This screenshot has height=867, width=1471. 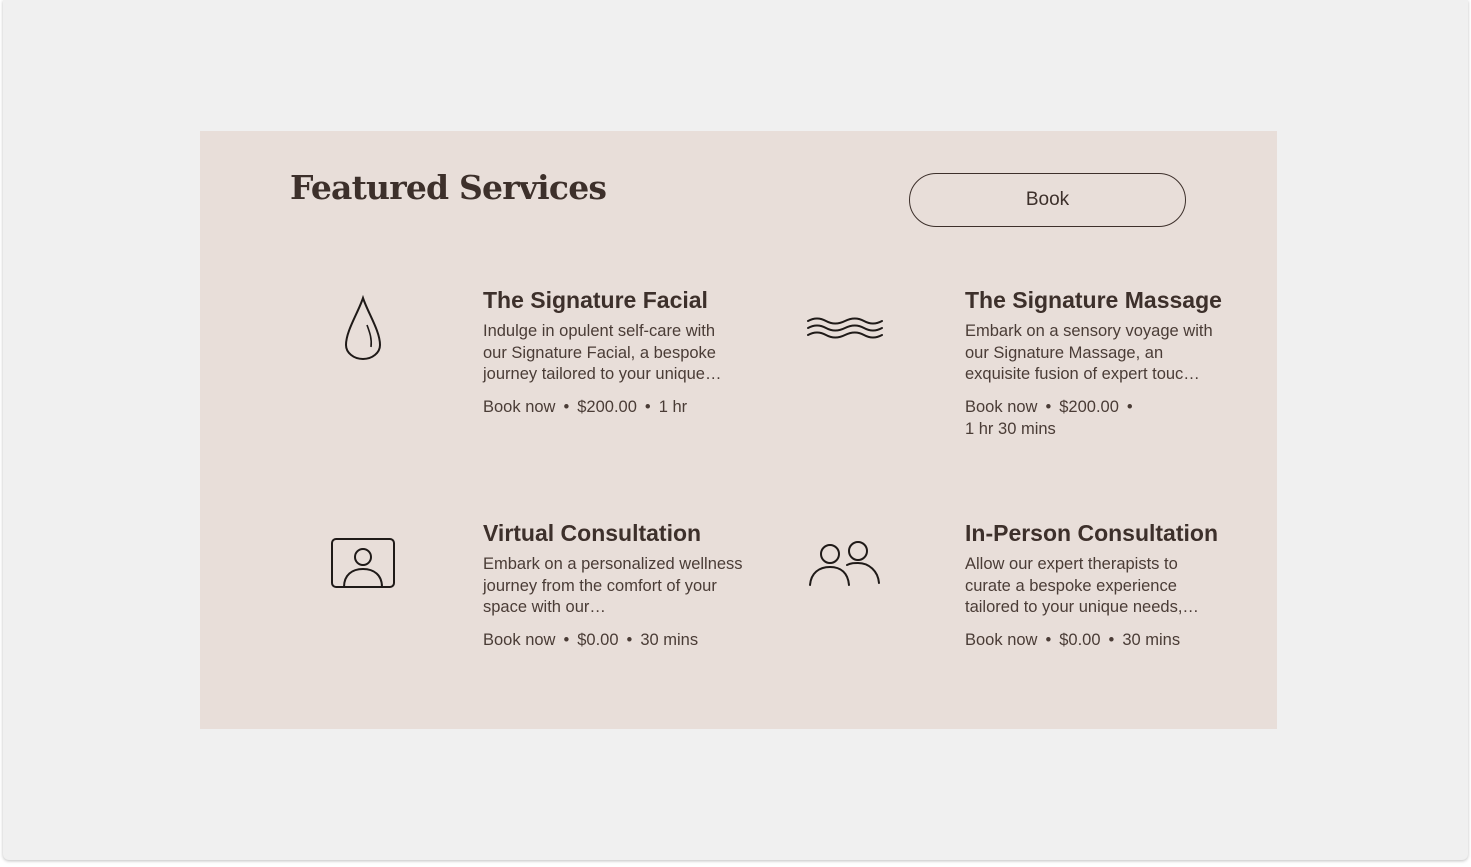 I want to click on people-icon, so click(x=845, y=563).